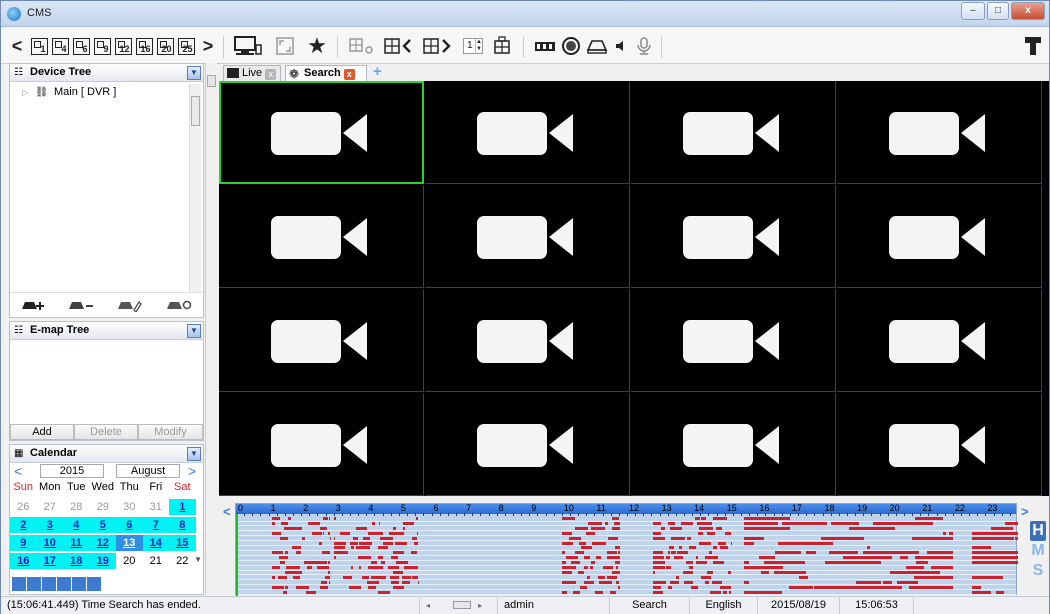  Describe the element at coordinates (644, 46) in the screenshot. I see `microphone-icon` at that location.